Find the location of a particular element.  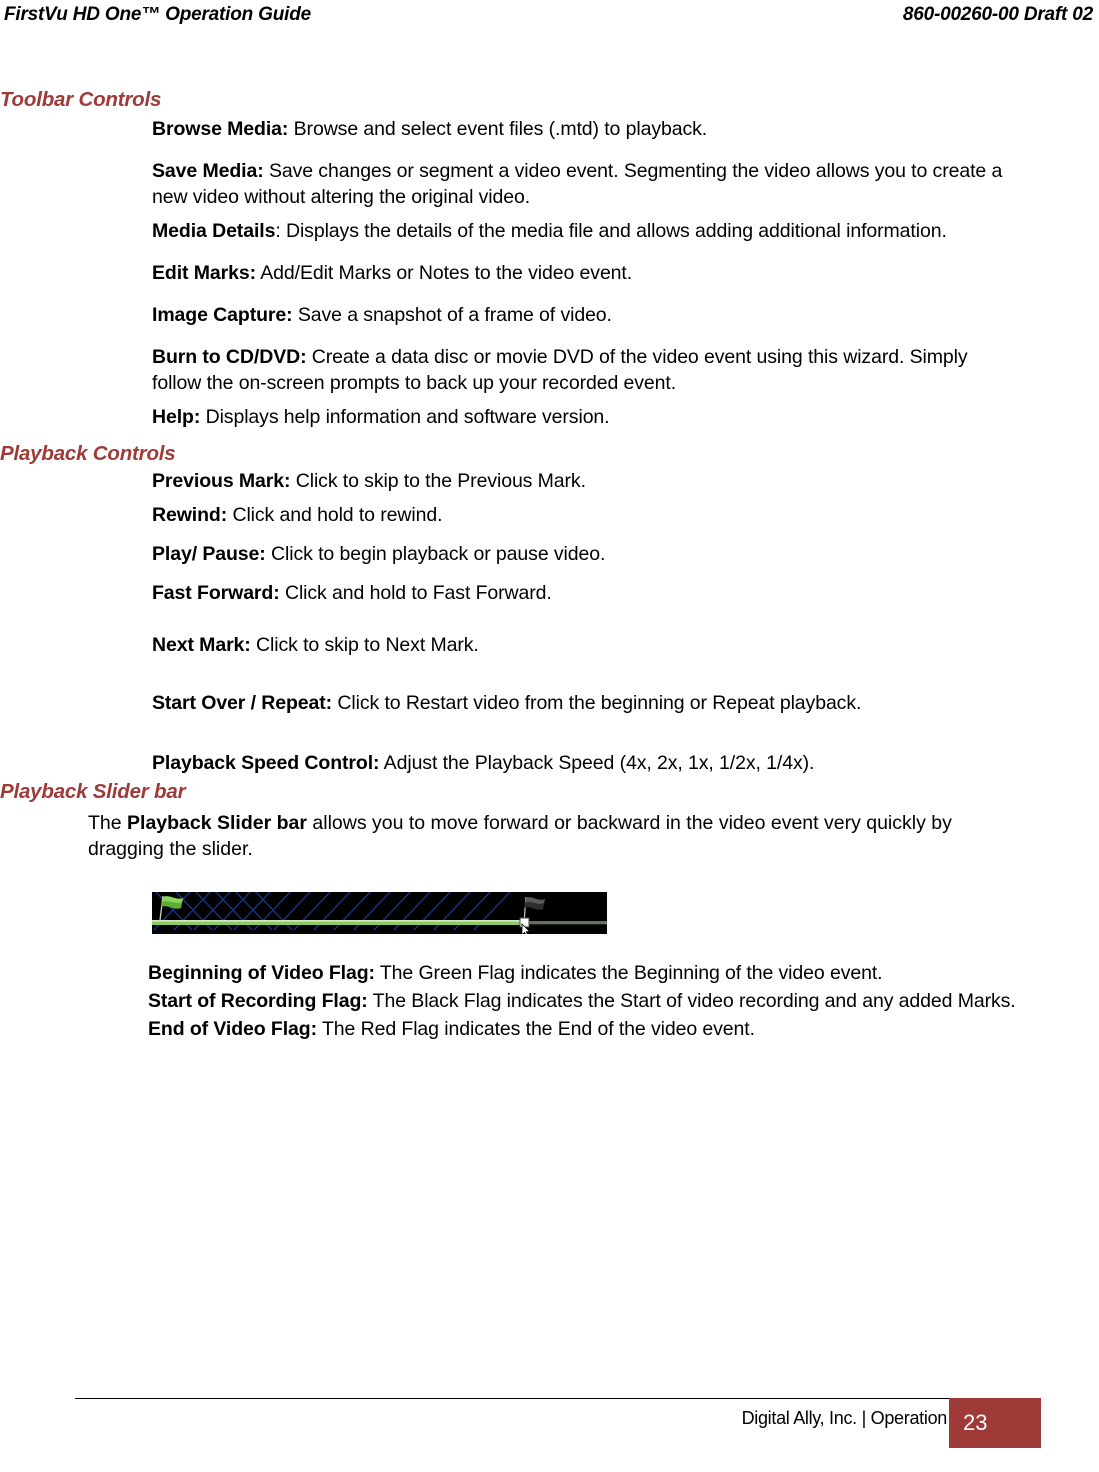

item-label: Start of Recording Flag: is located at coordinates (258, 1001).